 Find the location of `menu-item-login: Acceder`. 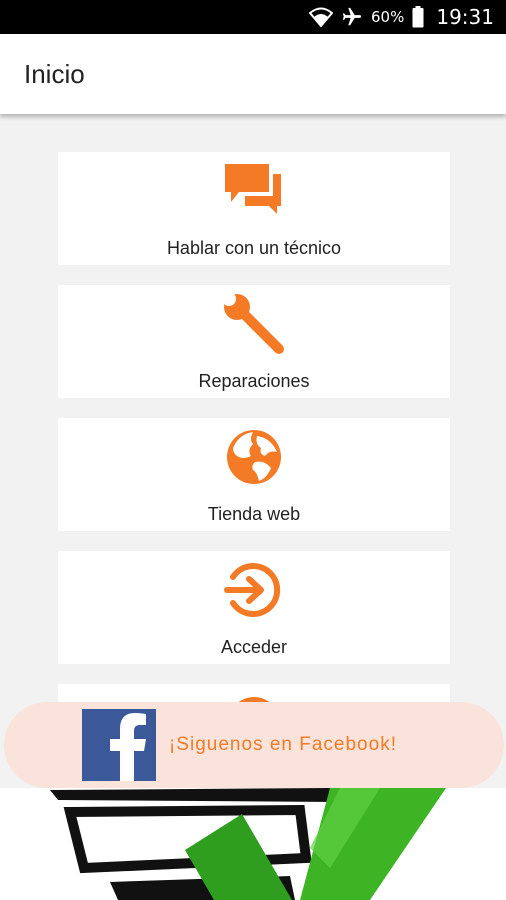

menu-item-login: Acceder is located at coordinates (254, 607).